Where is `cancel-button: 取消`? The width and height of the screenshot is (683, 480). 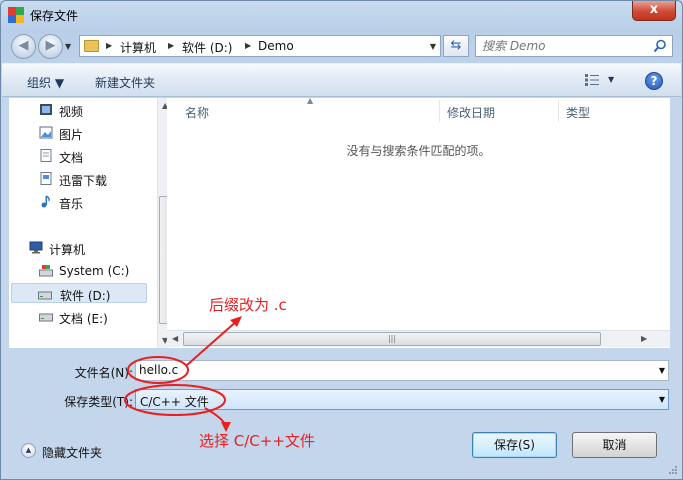 cancel-button: 取消 is located at coordinates (614, 445).